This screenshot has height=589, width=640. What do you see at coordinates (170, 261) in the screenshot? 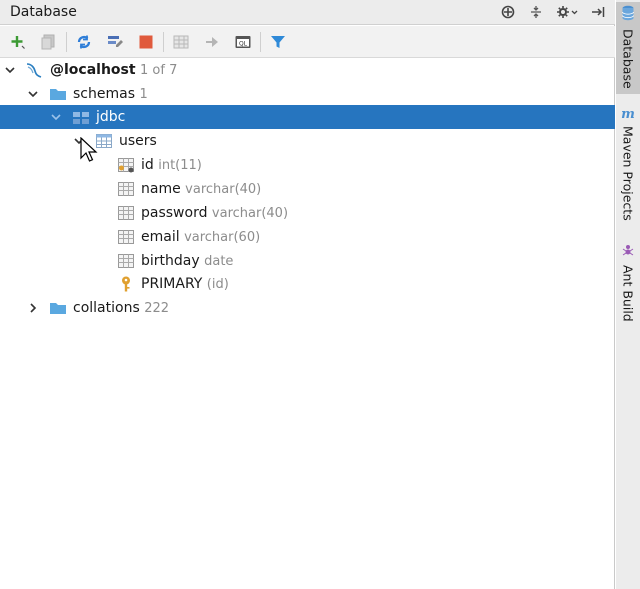
I see `column-name: birthday` at bounding box center [170, 261].